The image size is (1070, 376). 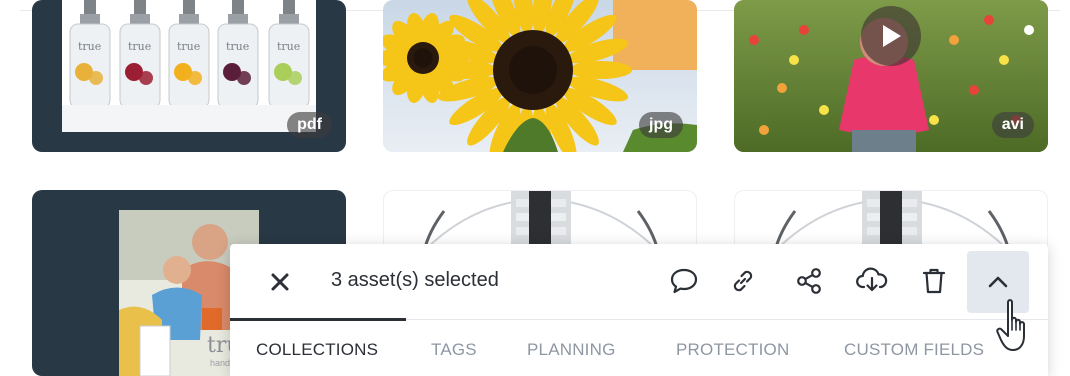 I want to click on play-button, so click(x=891, y=36).